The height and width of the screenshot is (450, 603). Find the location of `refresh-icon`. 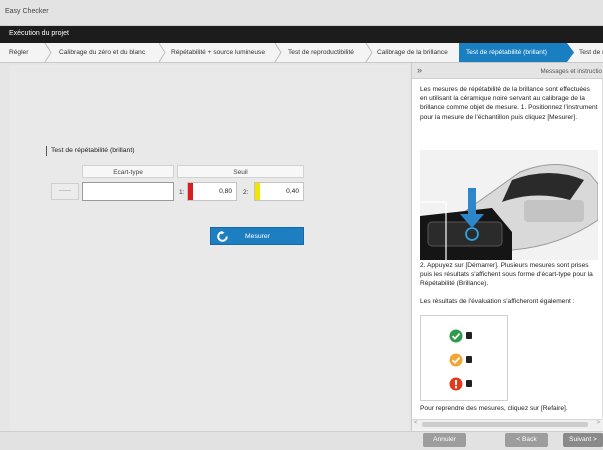

refresh-icon is located at coordinates (222, 236).